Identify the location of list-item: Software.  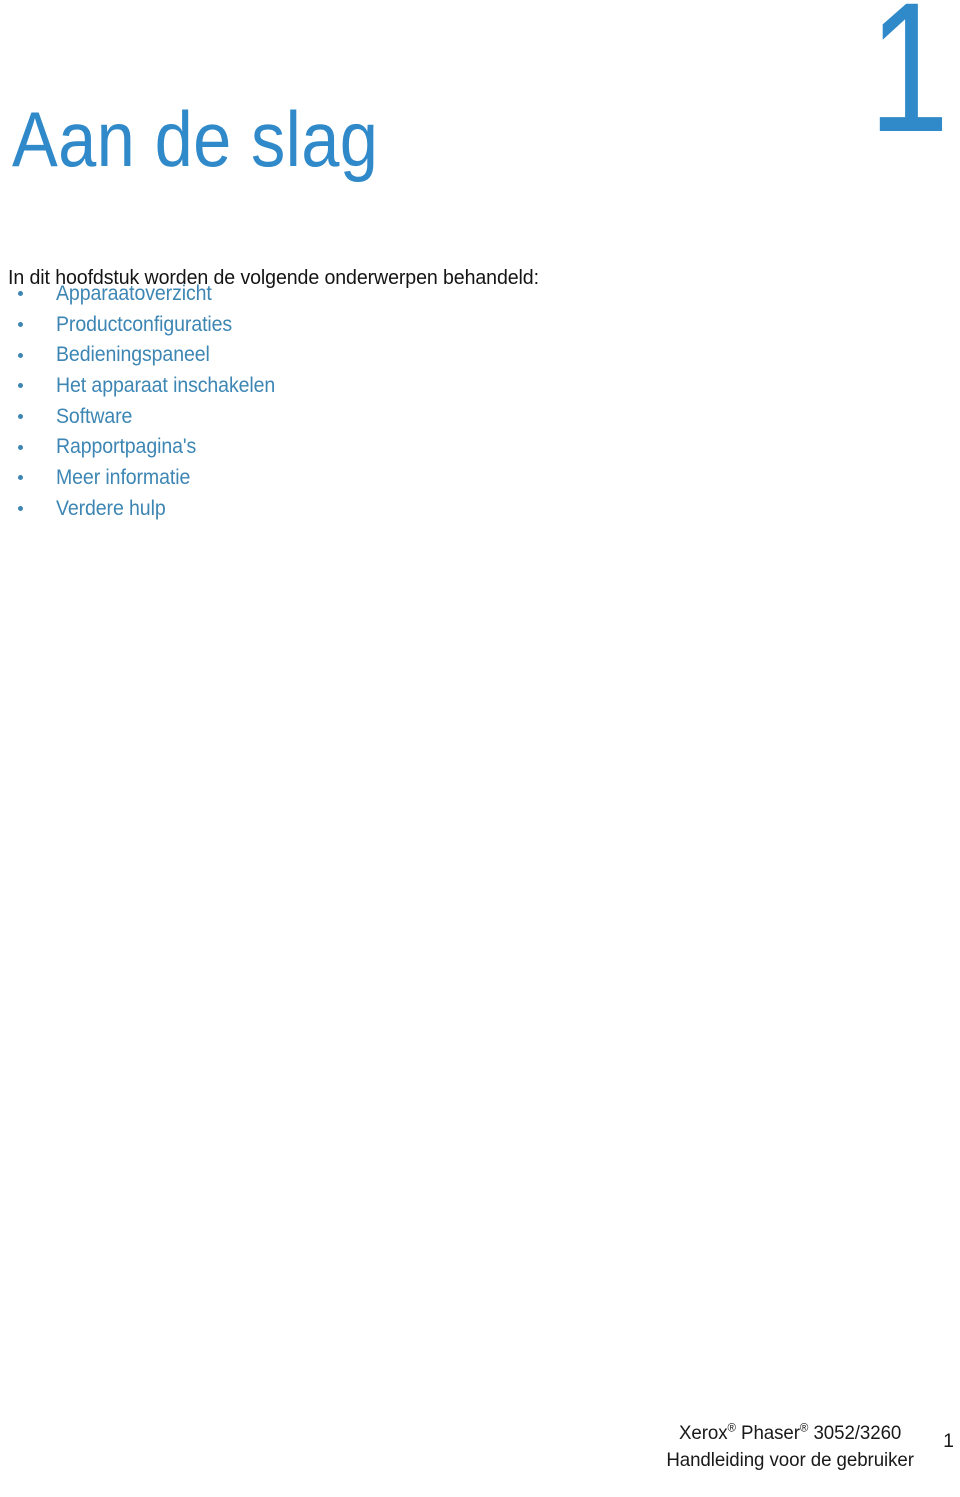
(288, 416).